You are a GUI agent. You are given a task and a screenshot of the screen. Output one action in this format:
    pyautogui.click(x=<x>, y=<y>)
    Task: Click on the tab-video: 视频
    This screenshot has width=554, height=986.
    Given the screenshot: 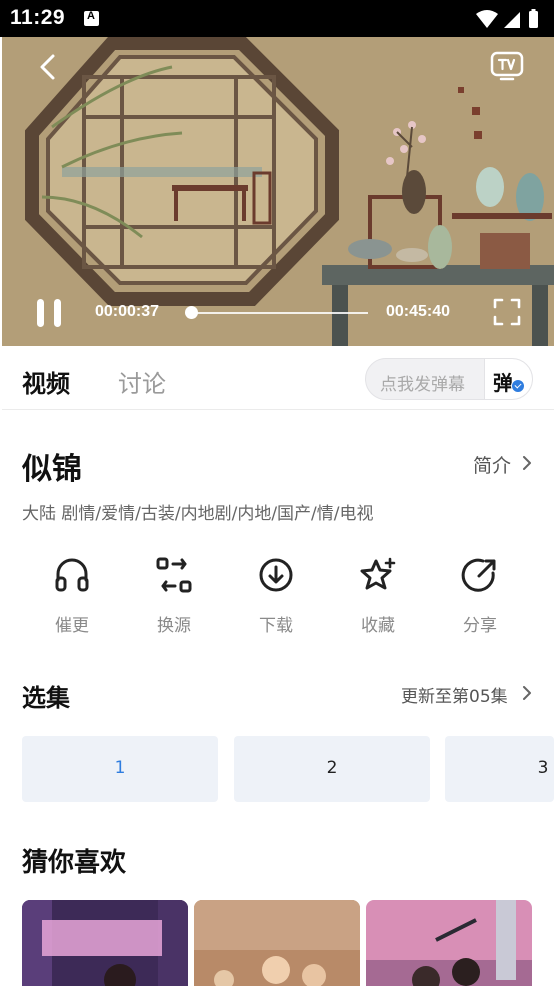 What is the action you would take?
    pyautogui.click(x=46, y=381)
    